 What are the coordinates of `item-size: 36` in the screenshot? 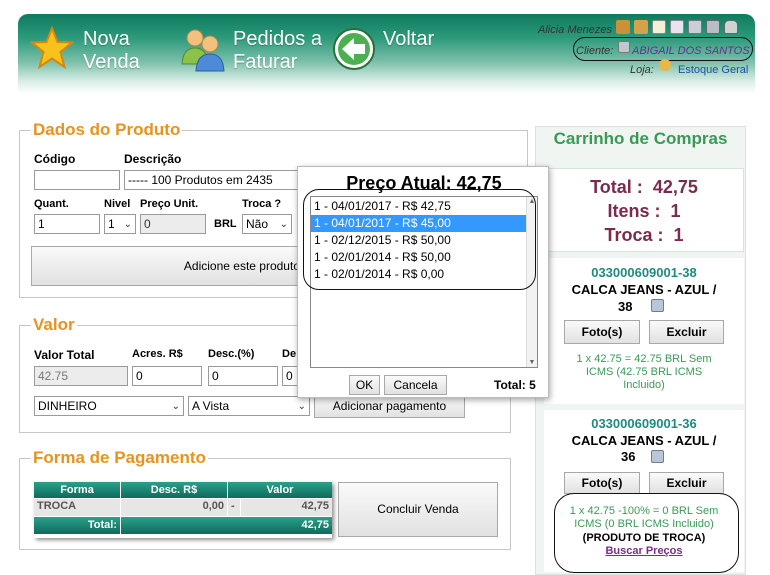 It's located at (628, 456).